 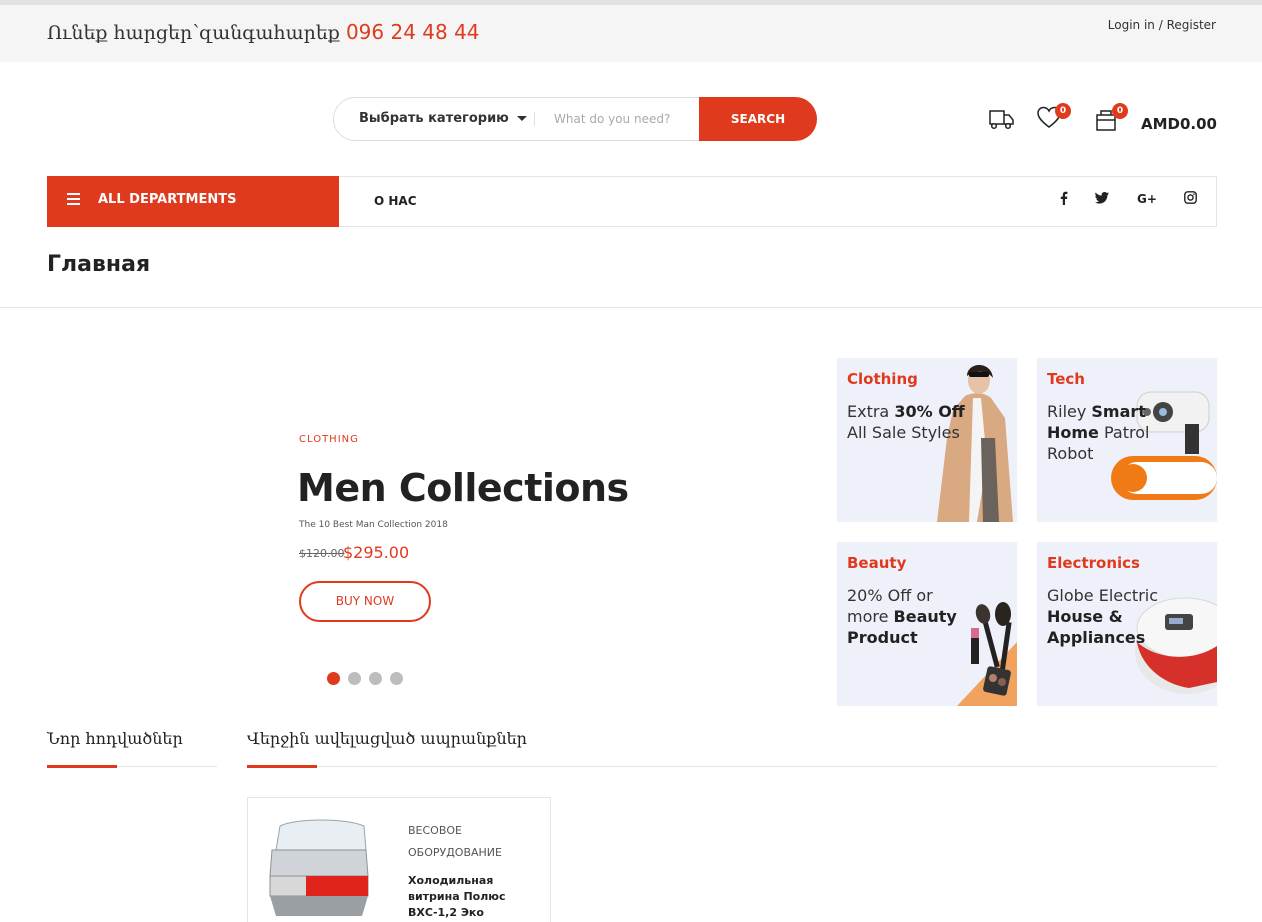 What do you see at coordinates (376, 552) in the screenshot?
I see `slide-new-price: $295.00` at bounding box center [376, 552].